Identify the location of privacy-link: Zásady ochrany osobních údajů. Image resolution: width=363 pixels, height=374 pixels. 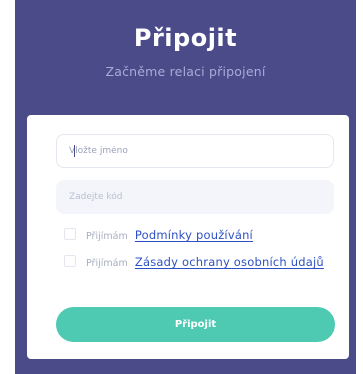
(229, 262).